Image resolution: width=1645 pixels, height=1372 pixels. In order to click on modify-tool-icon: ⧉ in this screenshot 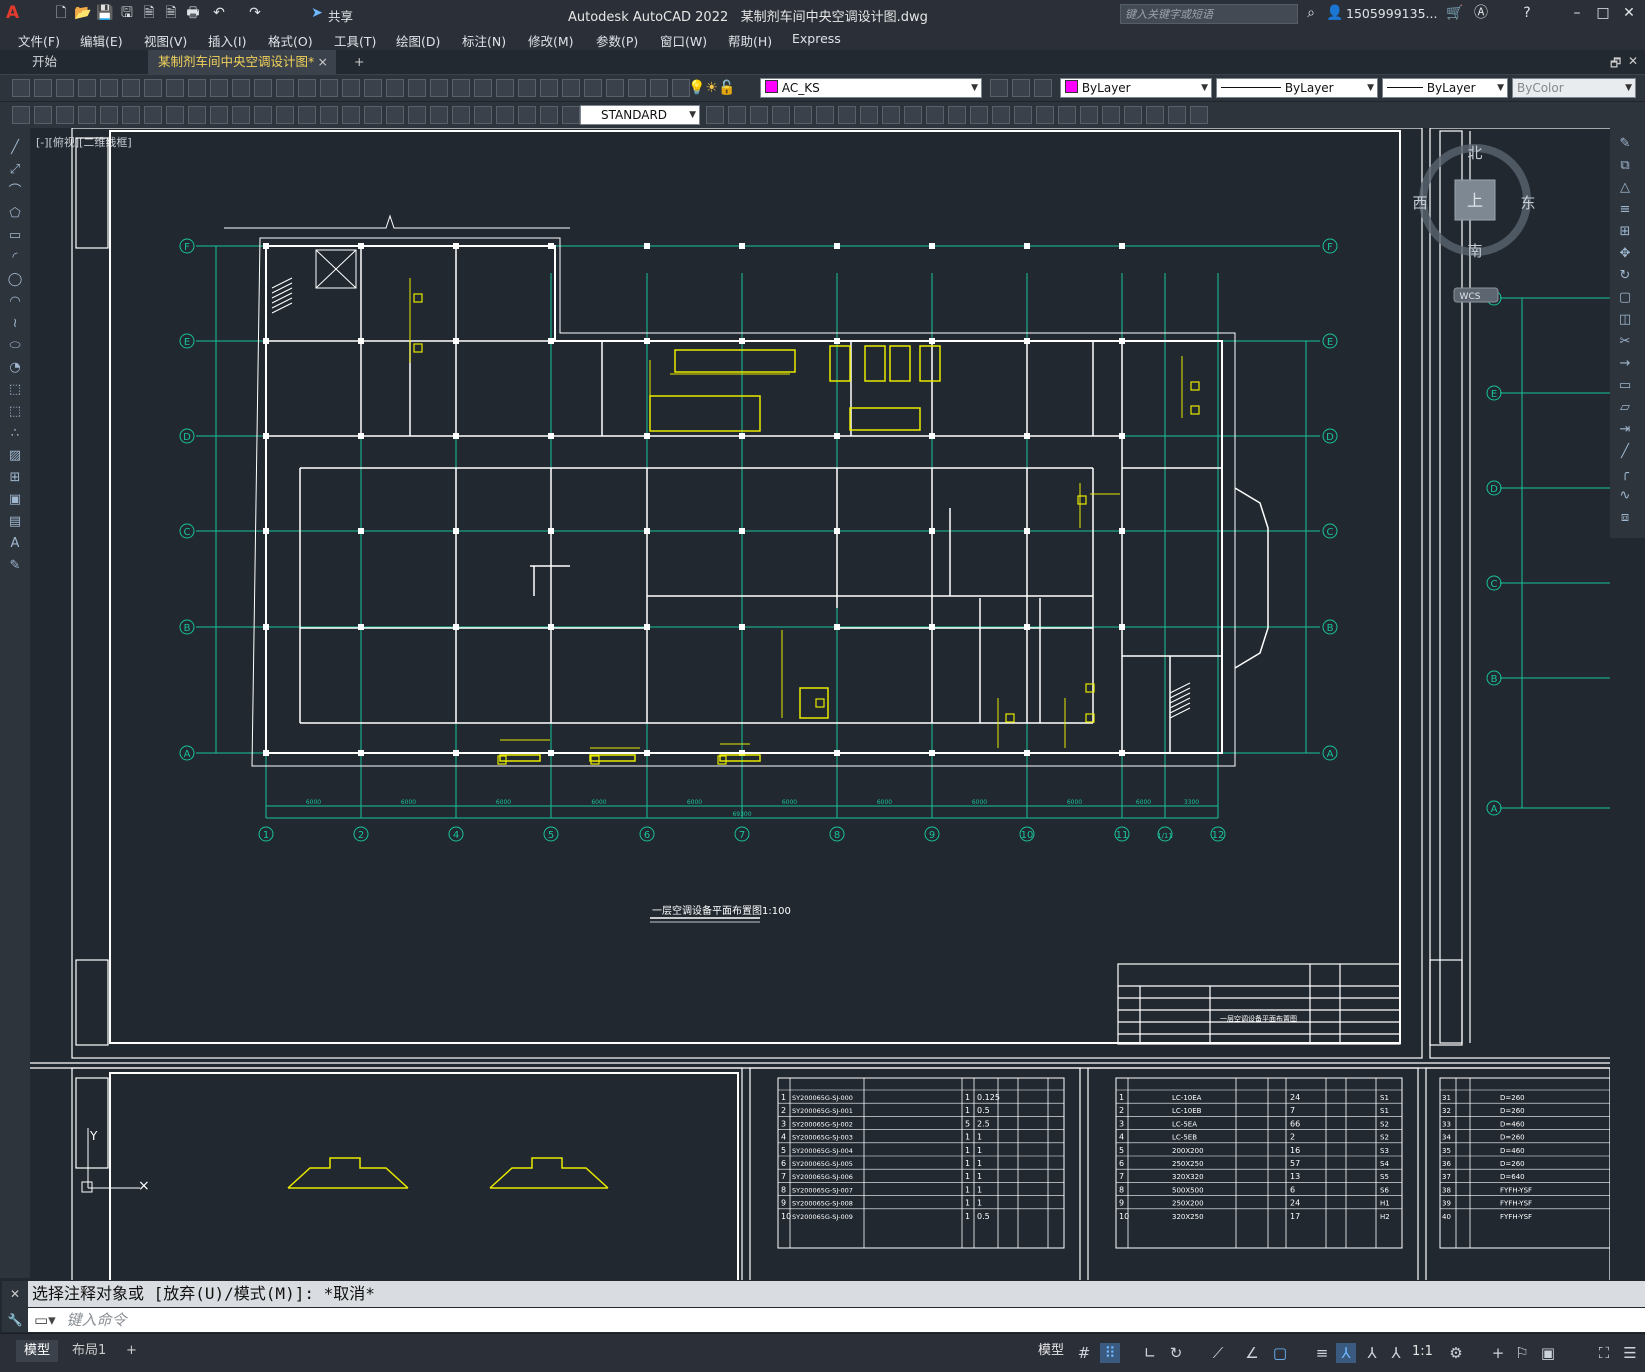, I will do `click(1625, 166)`.